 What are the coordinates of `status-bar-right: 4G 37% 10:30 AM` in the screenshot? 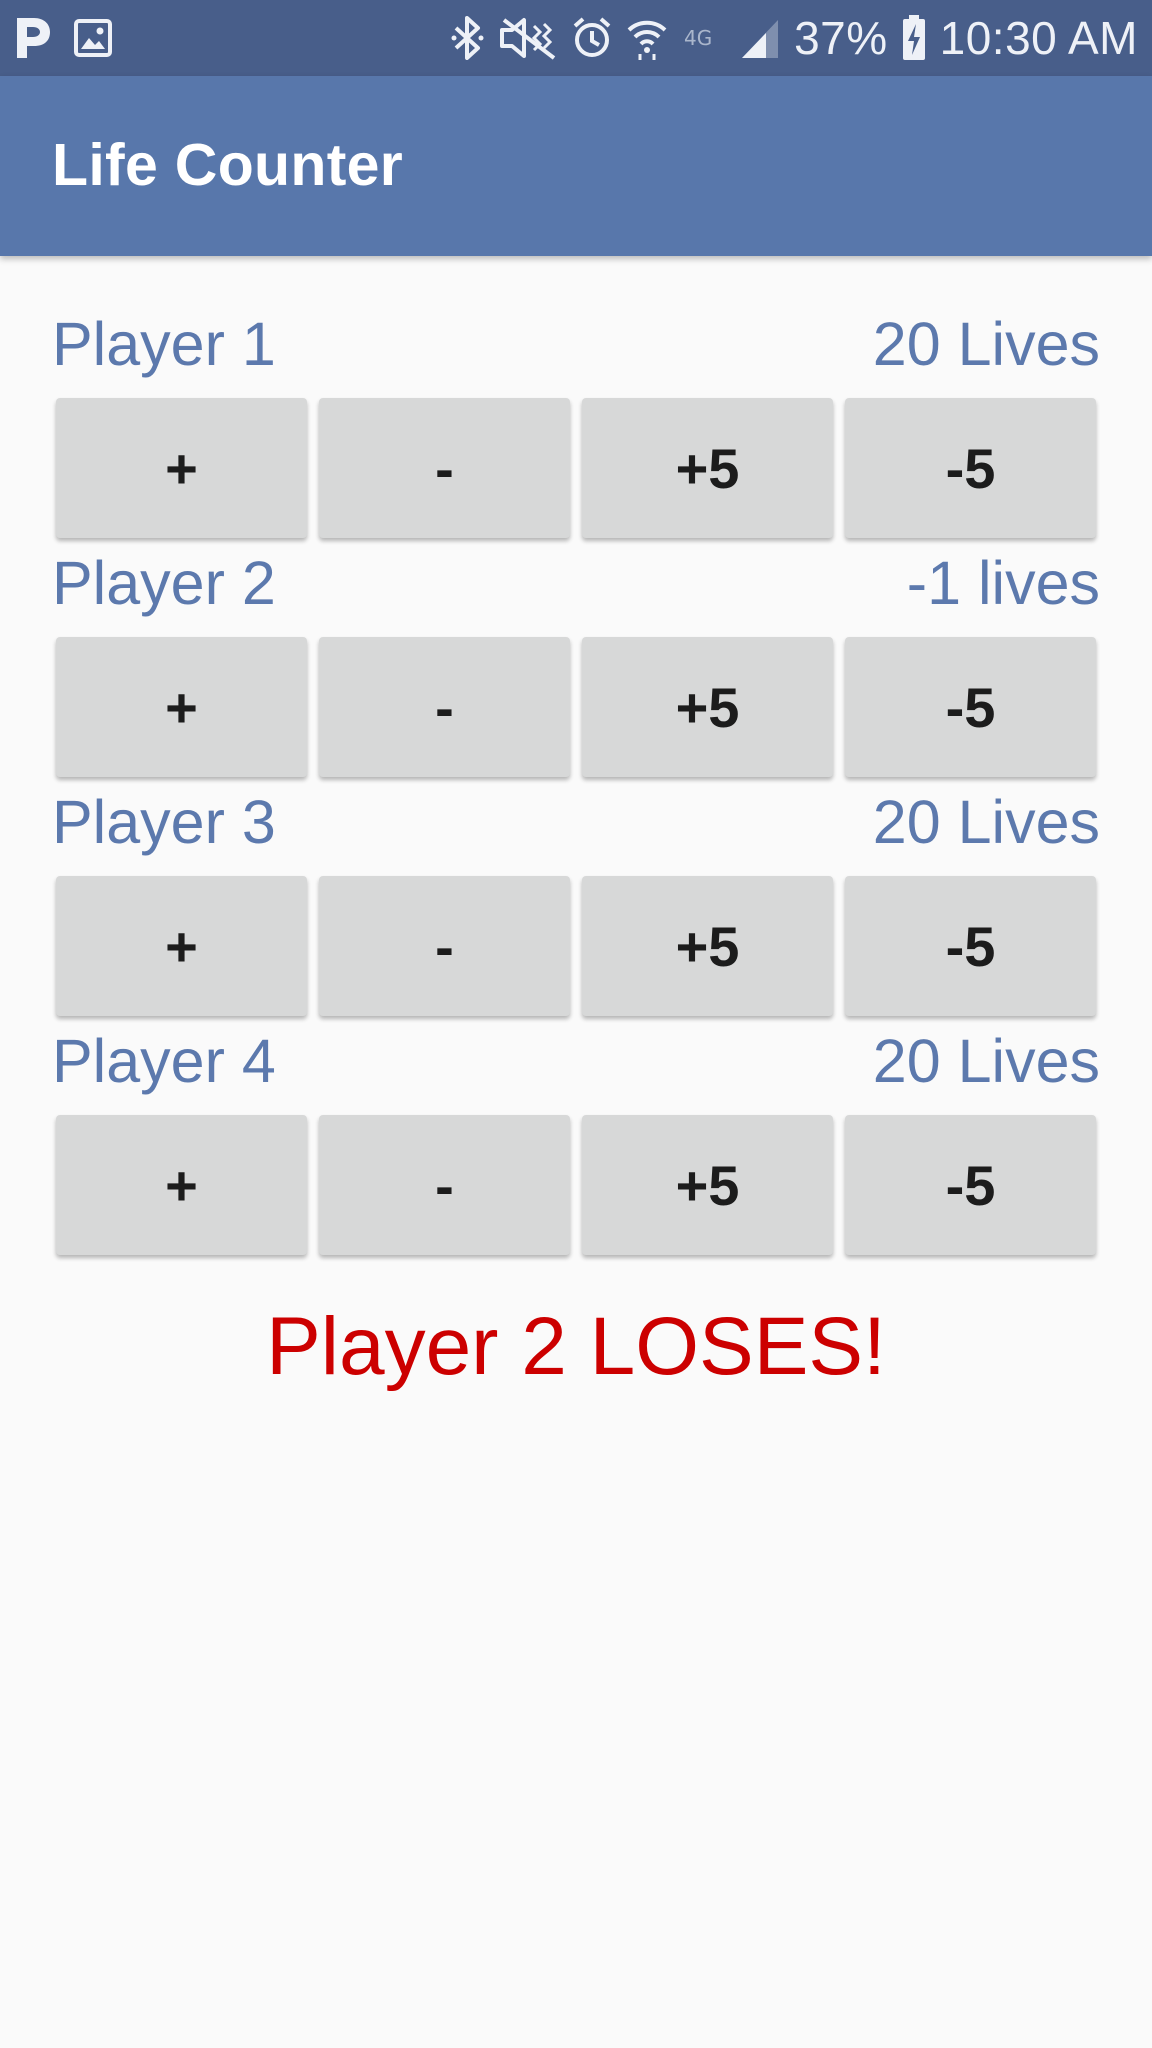 It's located at (794, 38).